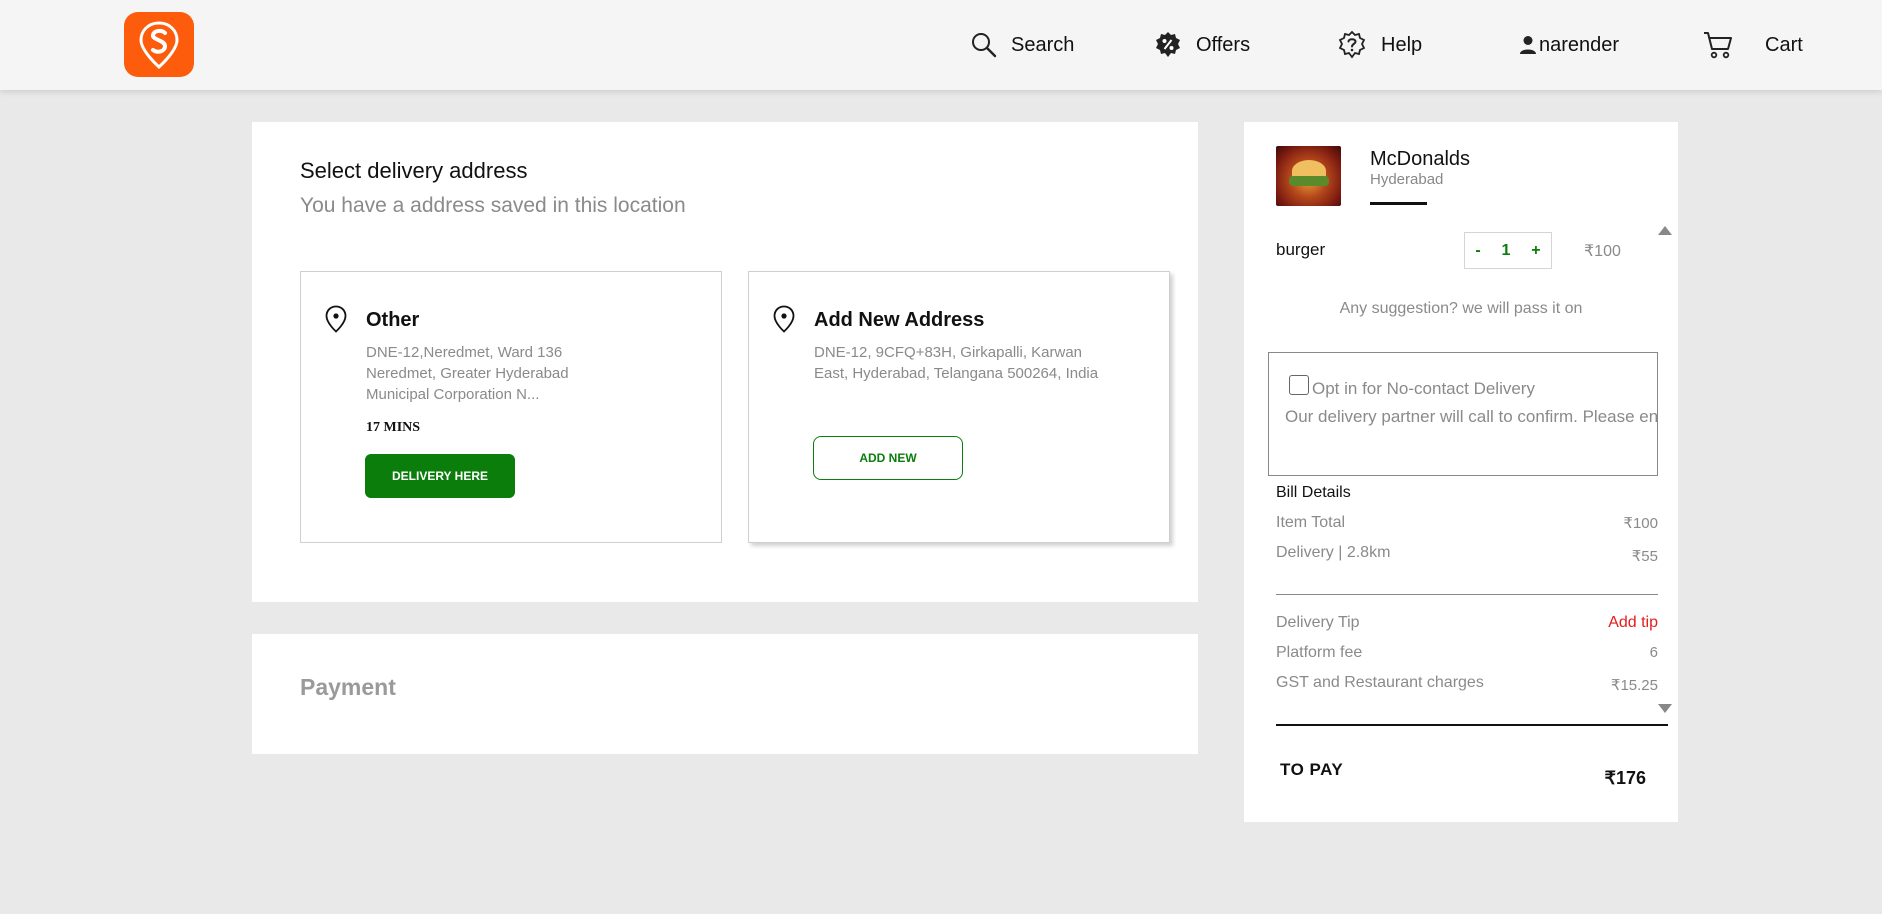 The height and width of the screenshot is (914, 1882). What do you see at coordinates (1625, 778) in the screenshot?
I see `to-pay-value: ₹176` at bounding box center [1625, 778].